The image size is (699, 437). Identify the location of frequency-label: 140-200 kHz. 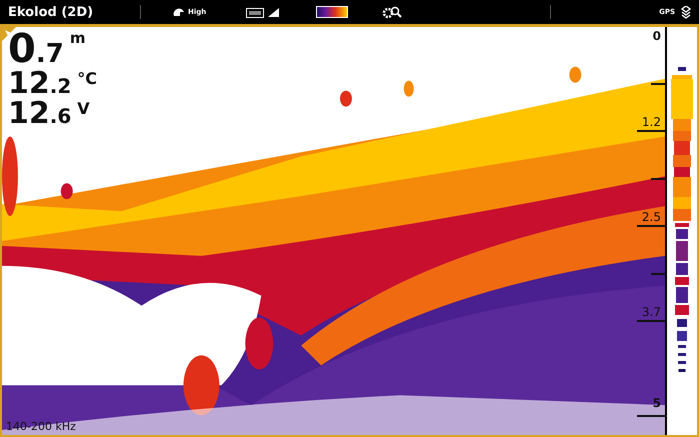
(41, 426).